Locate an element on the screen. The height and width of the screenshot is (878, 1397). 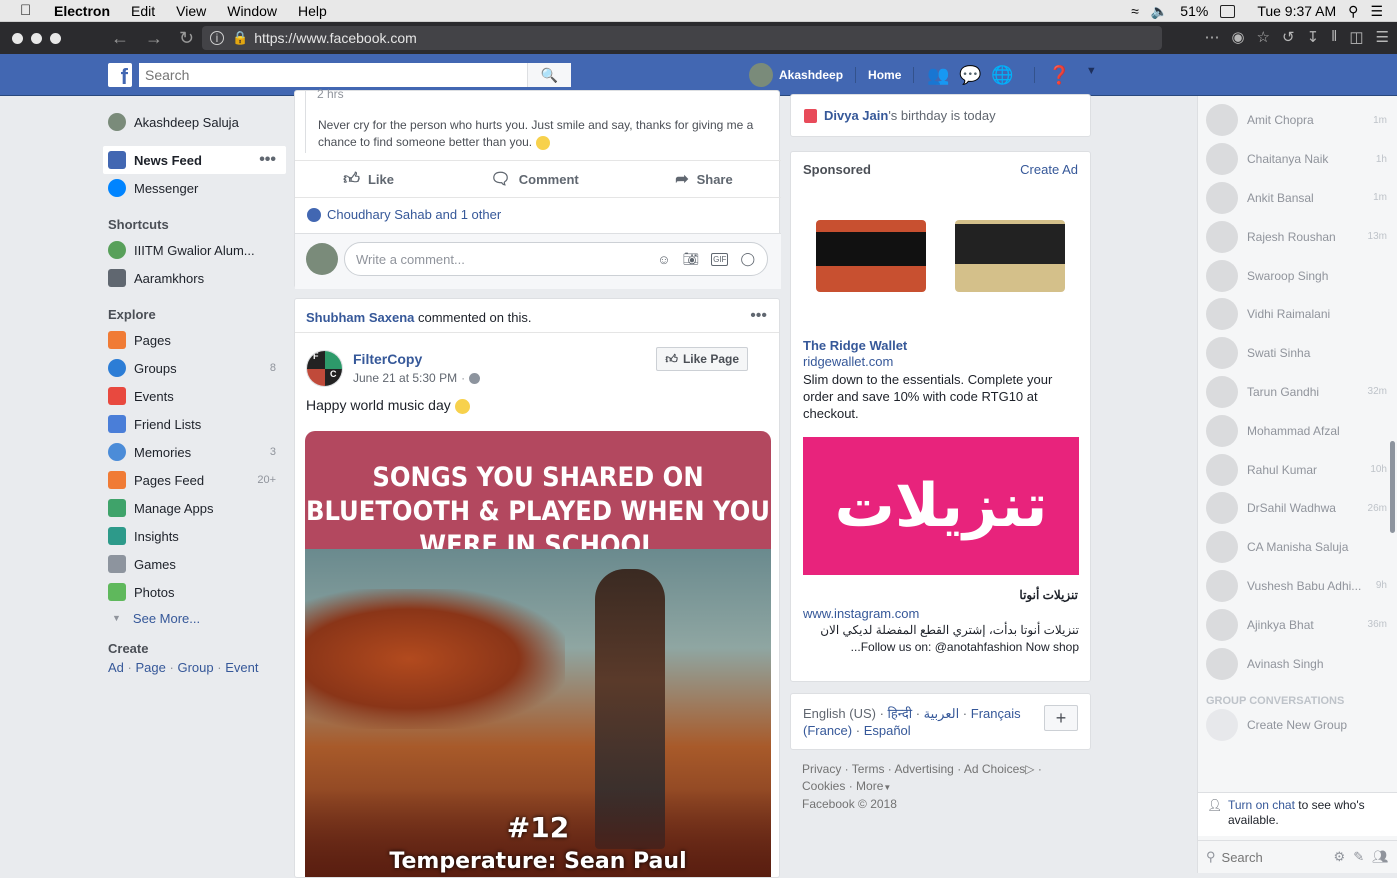
search-input is located at coordinates (333, 75).